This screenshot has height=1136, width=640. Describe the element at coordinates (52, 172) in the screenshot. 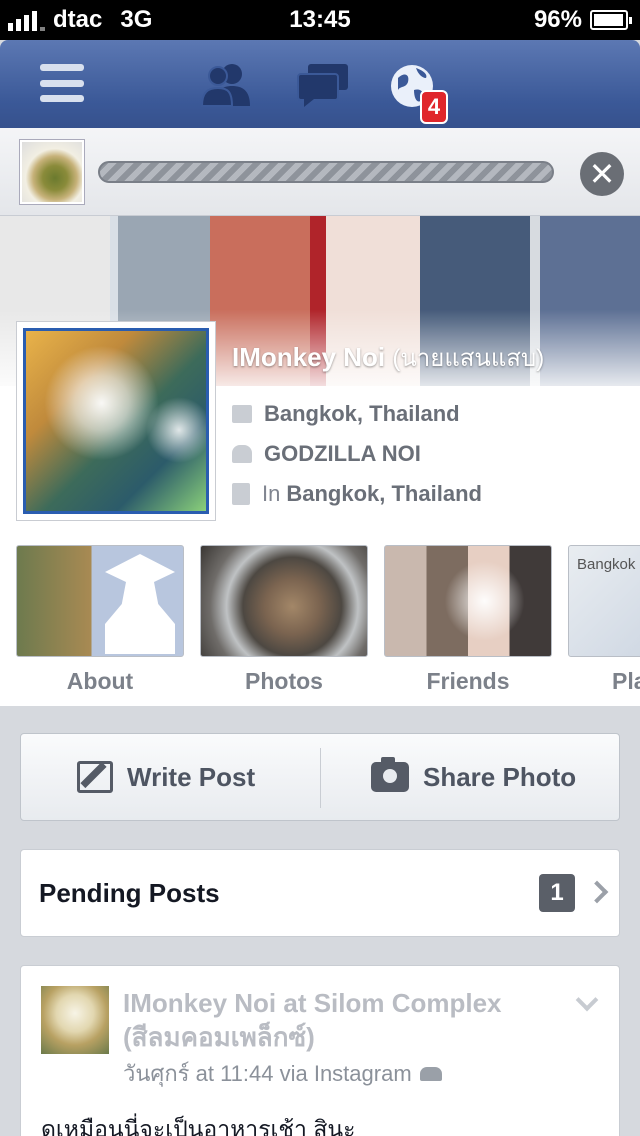

I see `upload-thumbnail` at that location.